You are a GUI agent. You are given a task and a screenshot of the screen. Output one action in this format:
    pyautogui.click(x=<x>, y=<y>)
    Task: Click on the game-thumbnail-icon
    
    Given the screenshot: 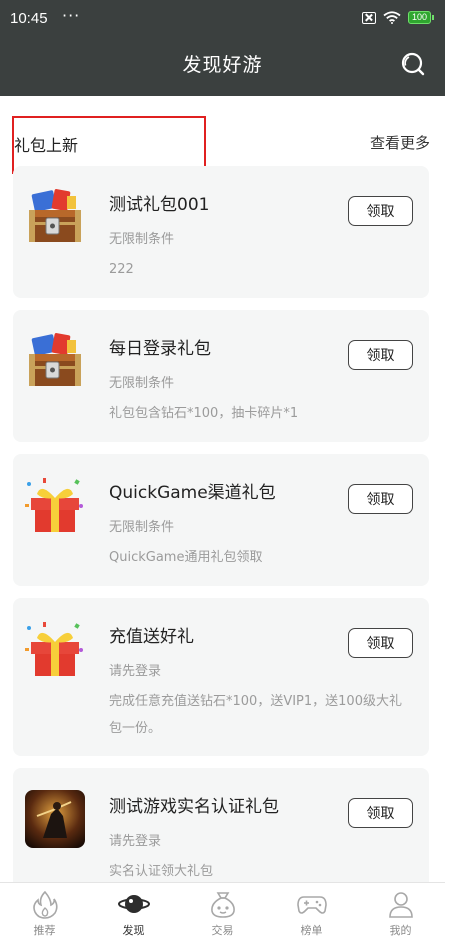 What is the action you would take?
    pyautogui.click(x=55, y=819)
    